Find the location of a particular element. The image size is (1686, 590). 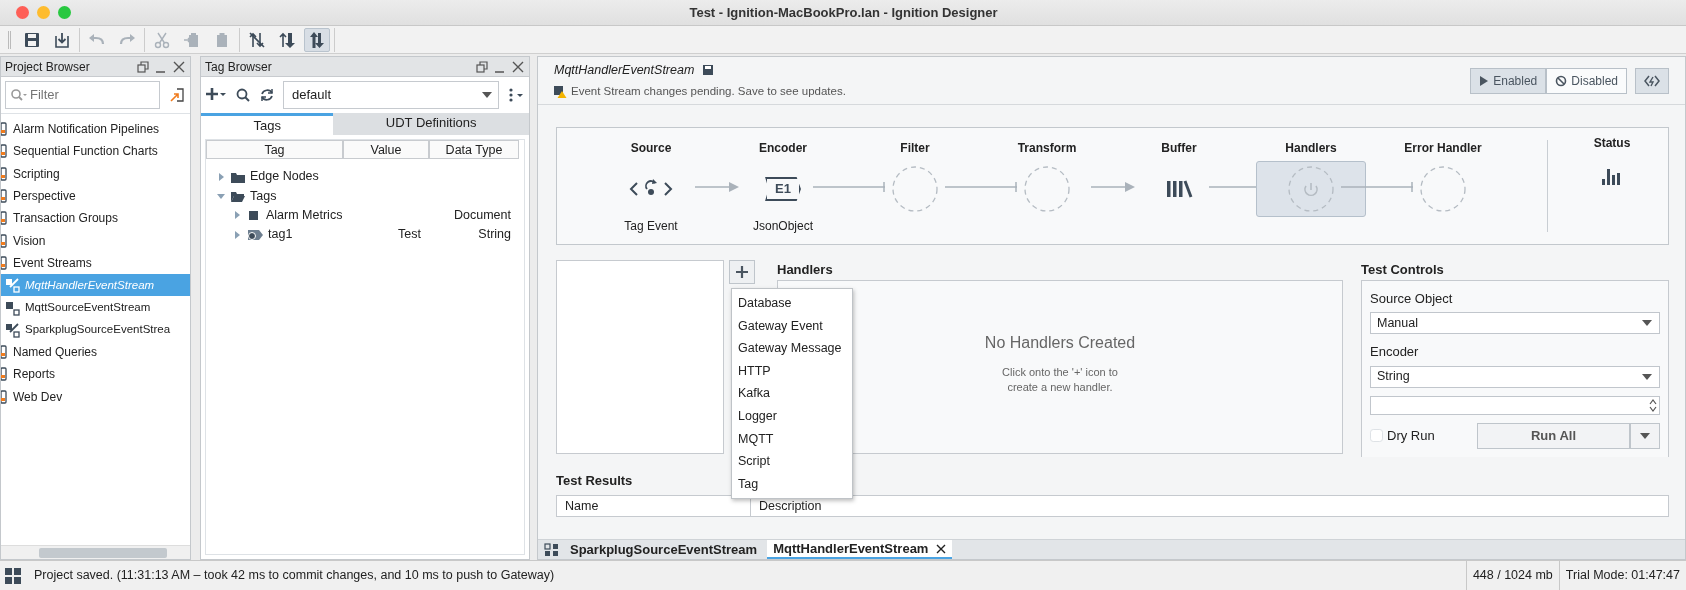

menu-item: Tag is located at coordinates (792, 484).